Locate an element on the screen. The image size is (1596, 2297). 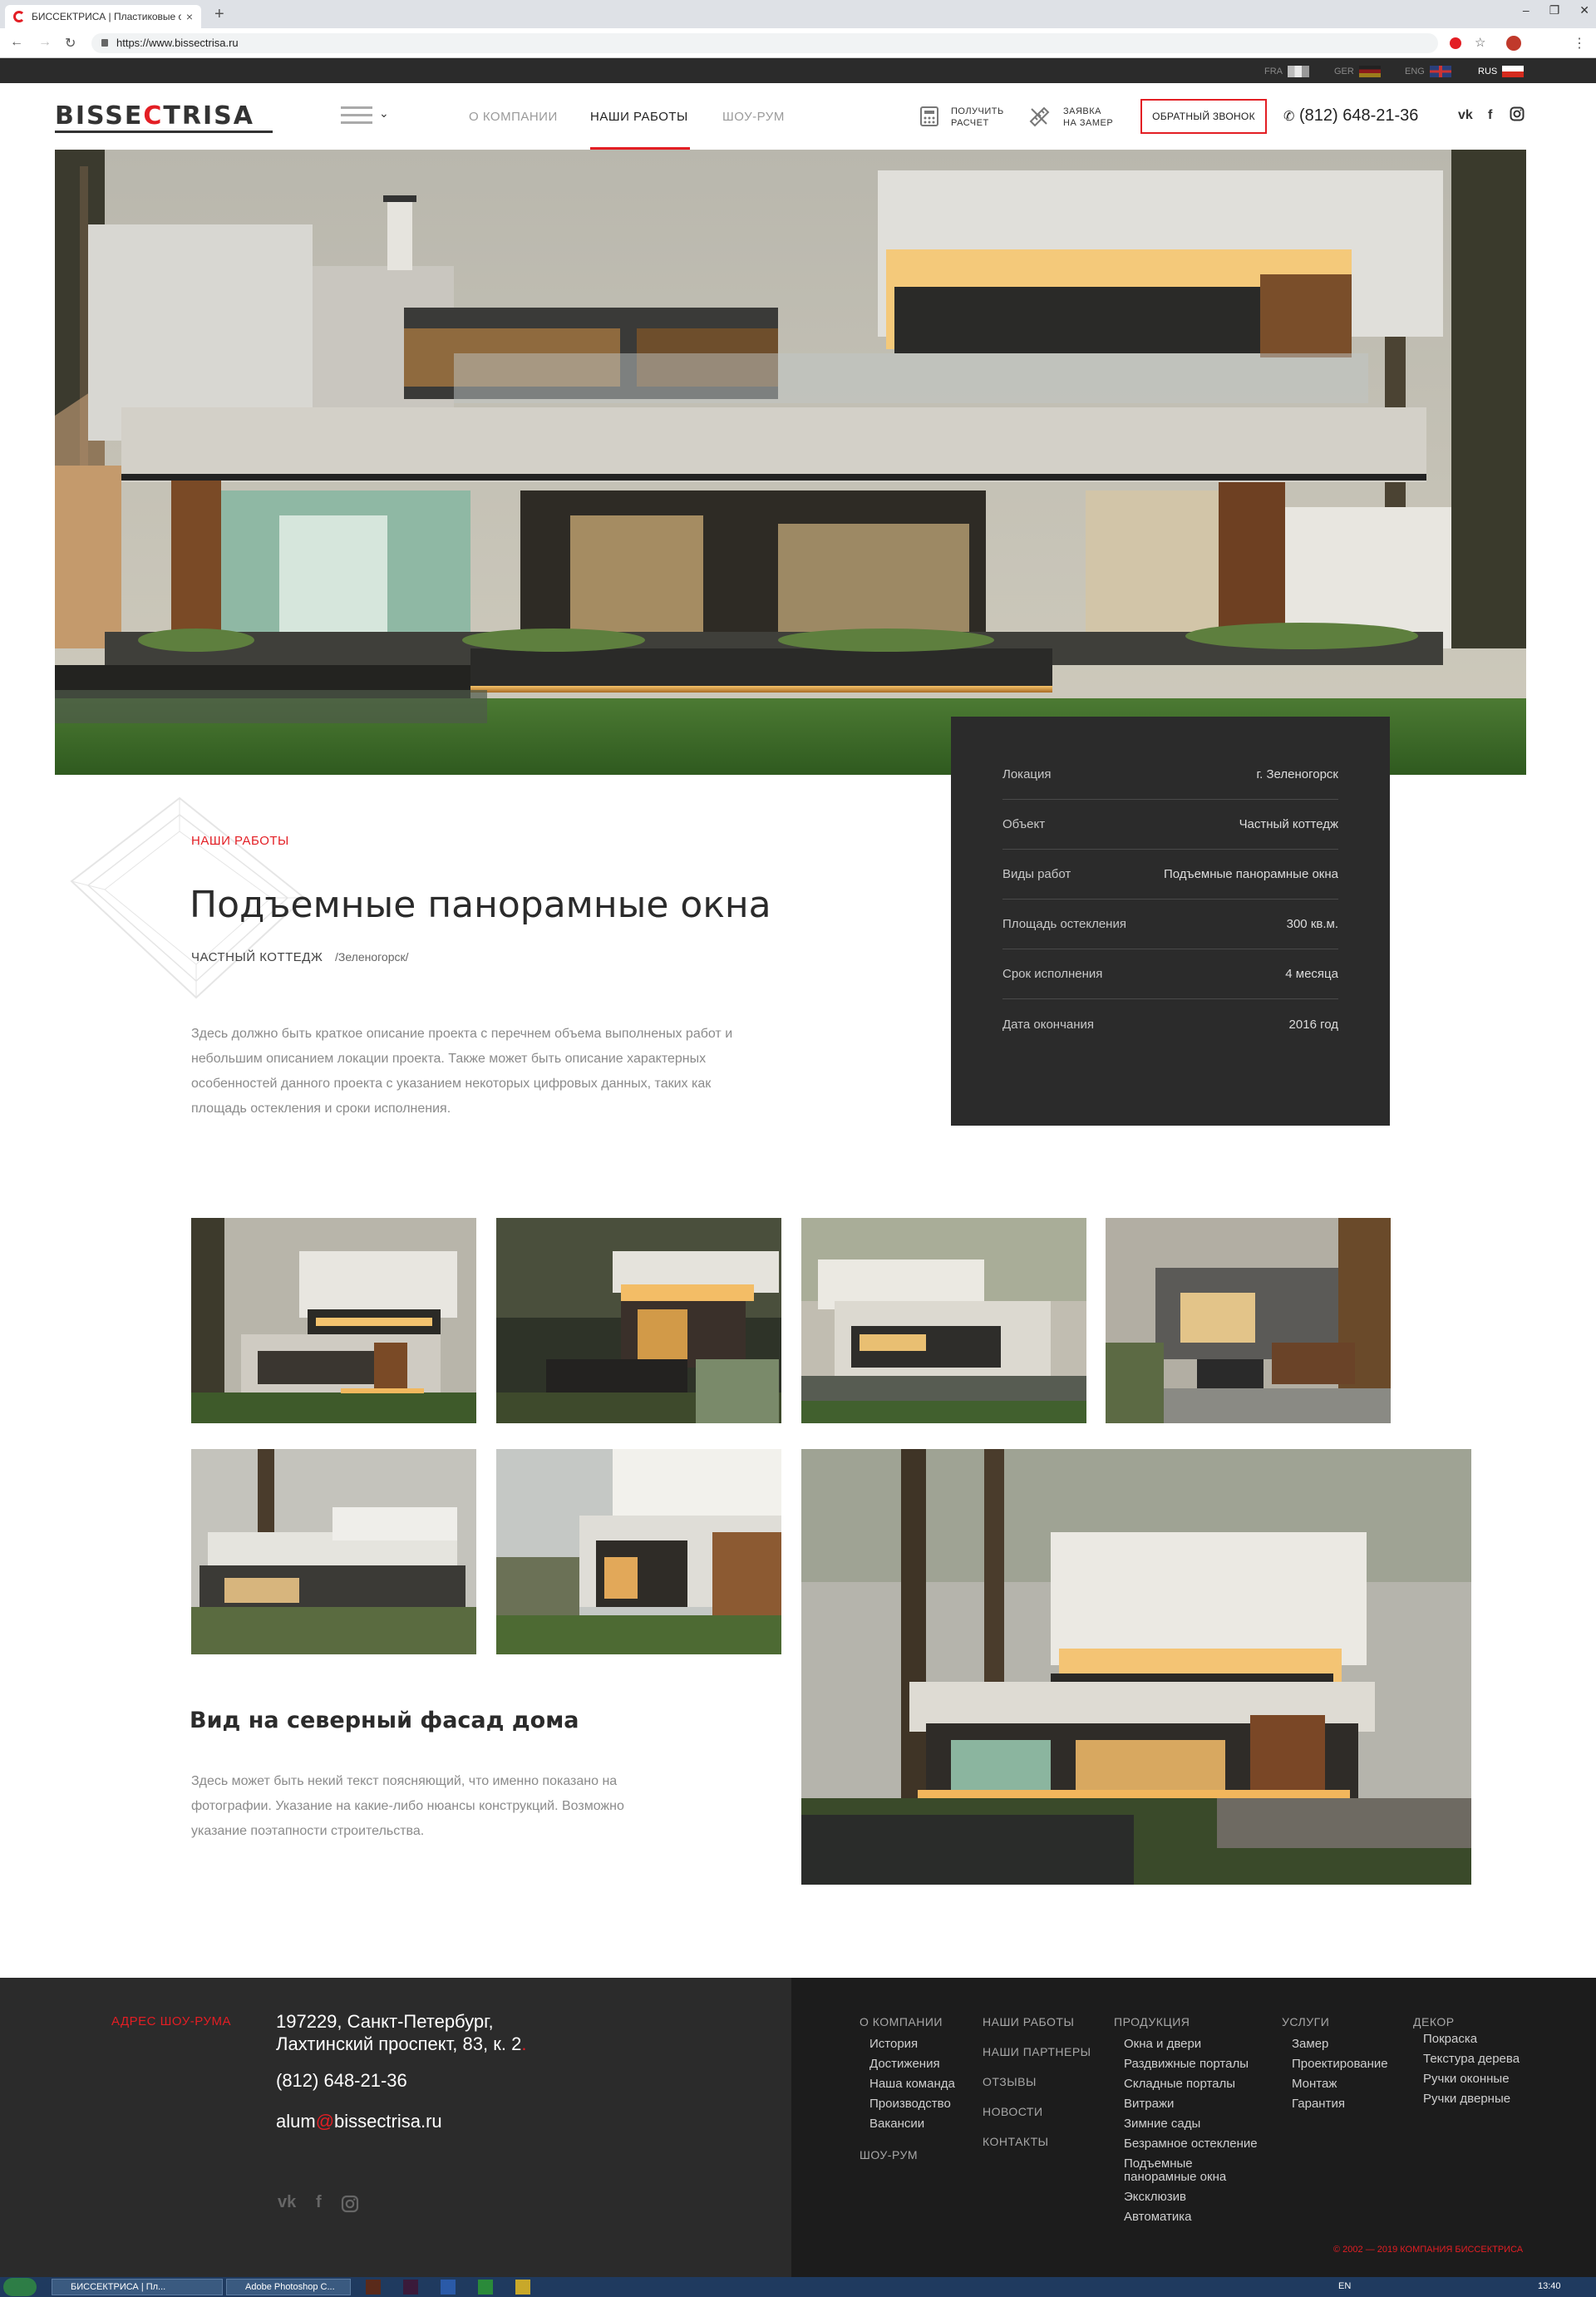
maximize-icon: ❐ is located at coordinates (1554, 10).